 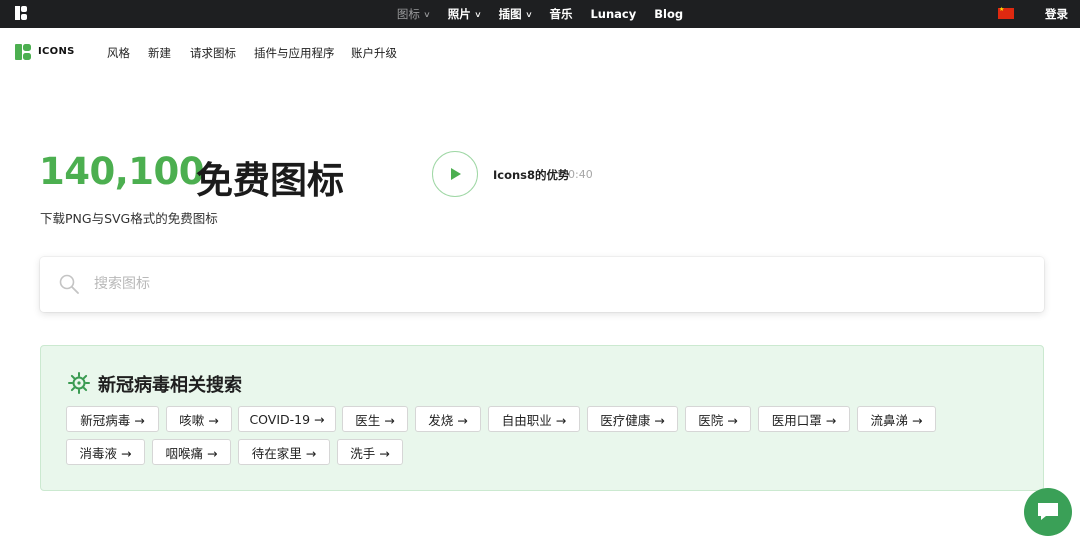 I want to click on covid-search-chip: 医生 →, so click(x=375, y=419).